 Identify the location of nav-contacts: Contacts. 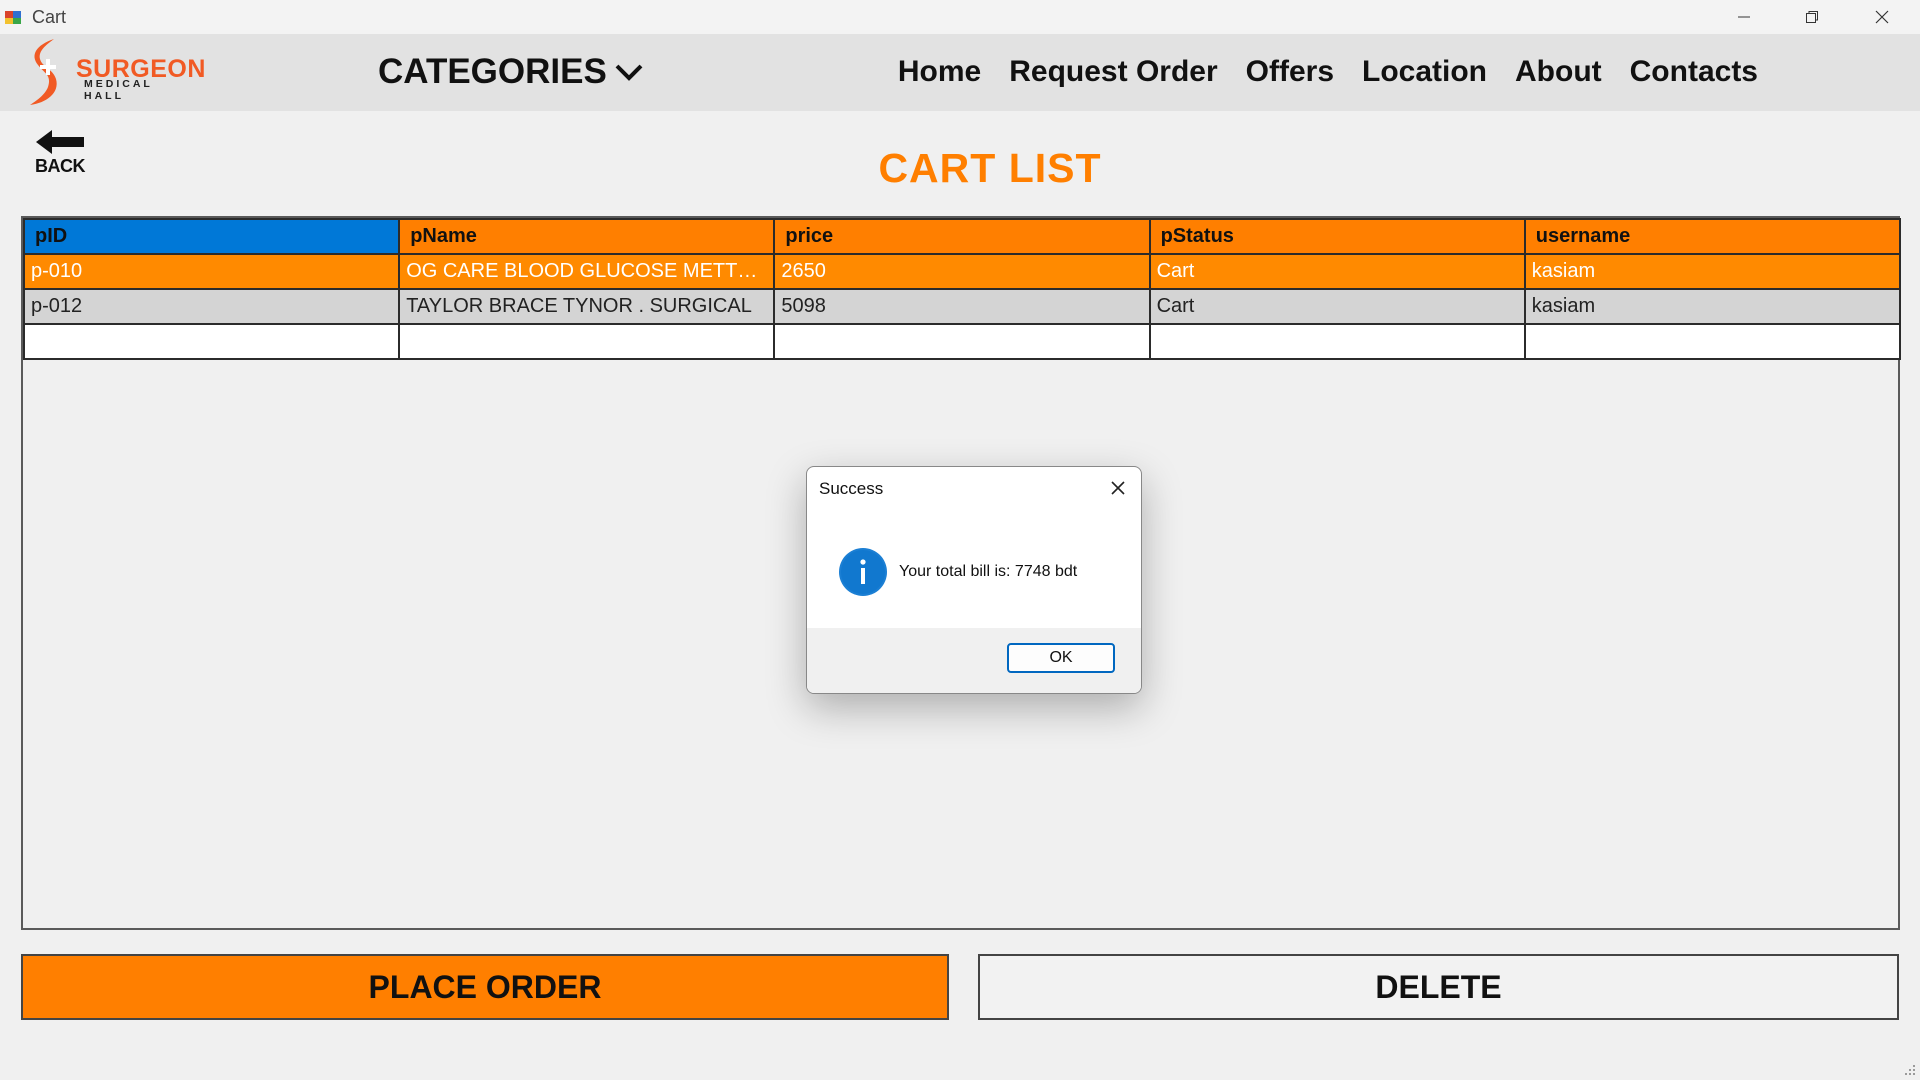
(1694, 72).